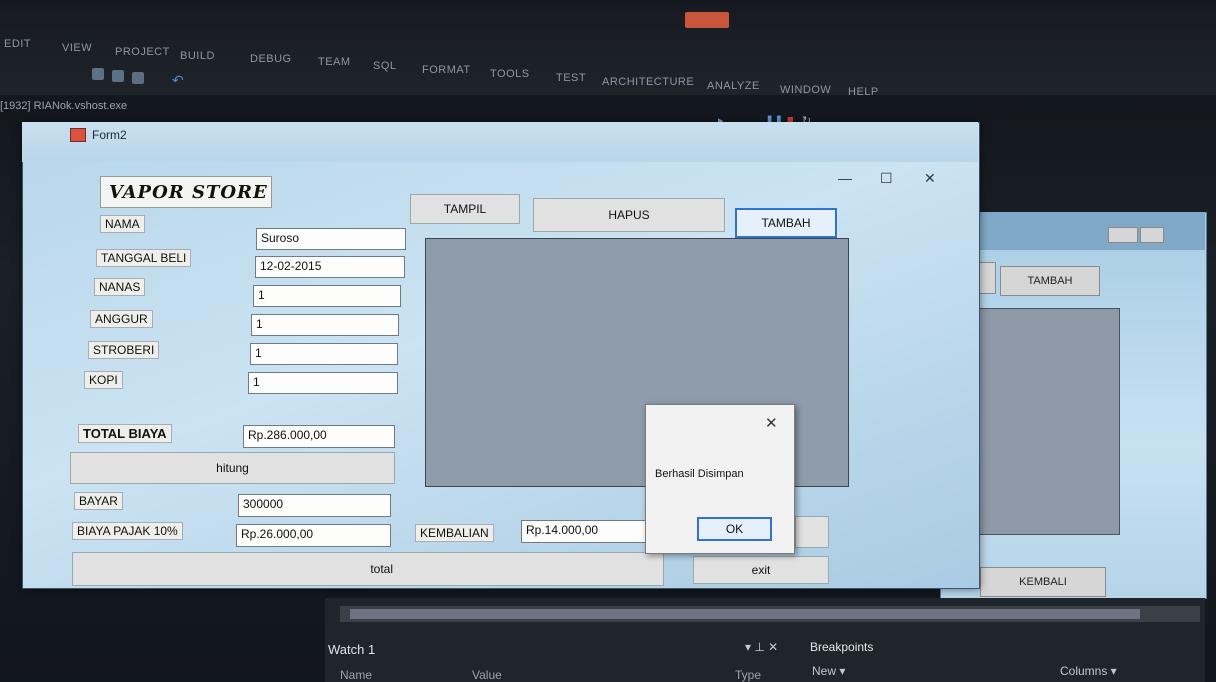 The width and height of the screenshot is (1216, 682). Describe the element at coordinates (121, 319) in the screenshot. I see `label-anggur: ANGGUR` at that location.